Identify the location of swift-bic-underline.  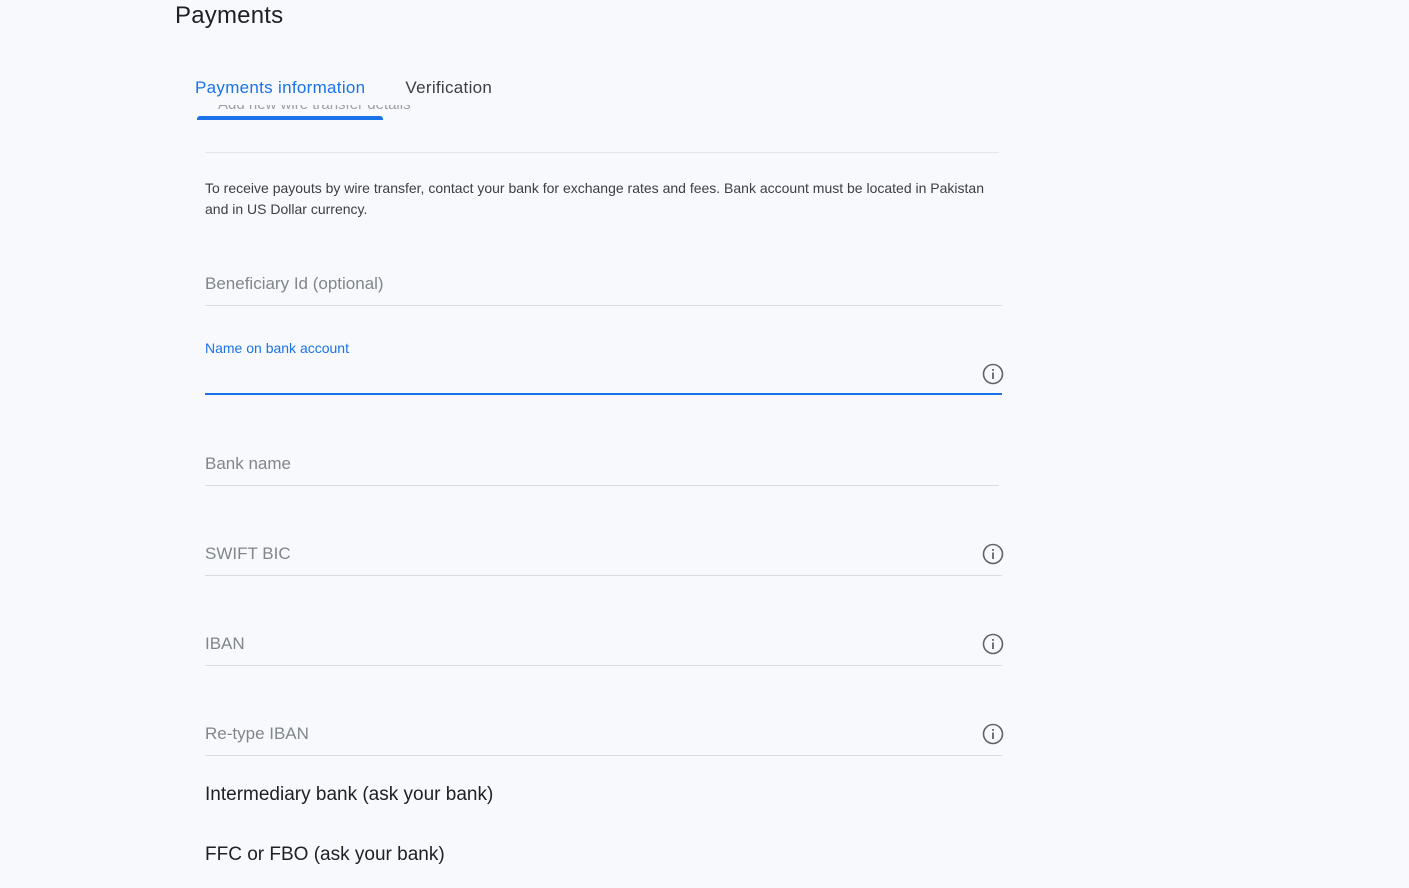
(603, 575).